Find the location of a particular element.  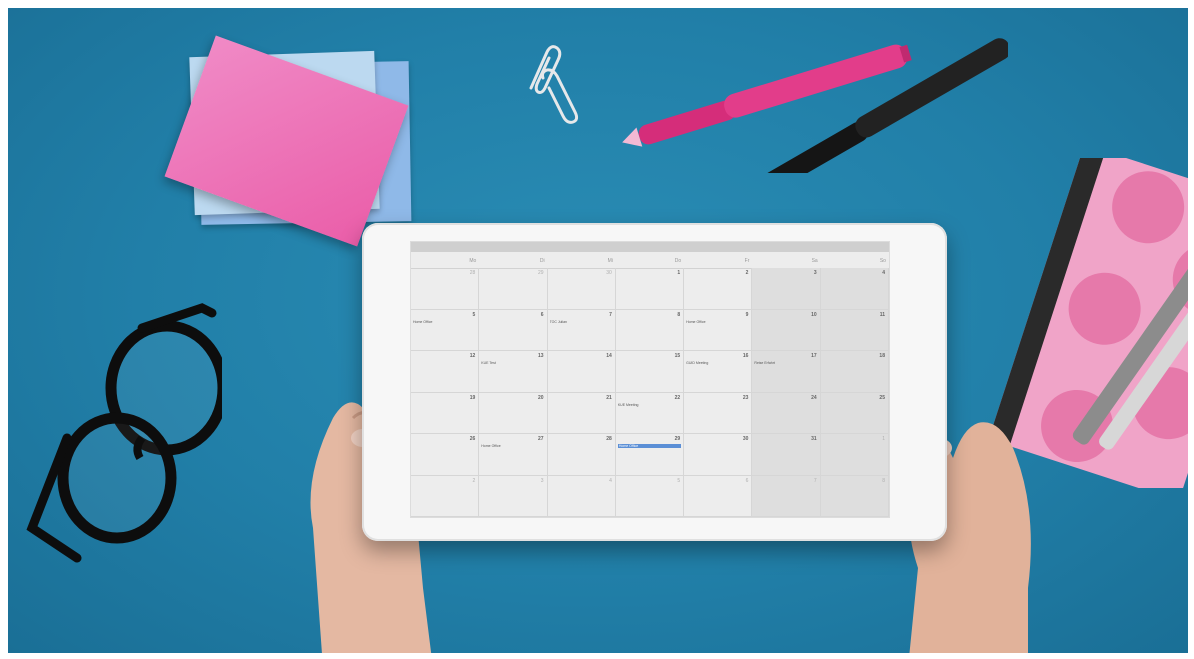

calendar-event: GUID Meeting is located at coordinates (717, 363).